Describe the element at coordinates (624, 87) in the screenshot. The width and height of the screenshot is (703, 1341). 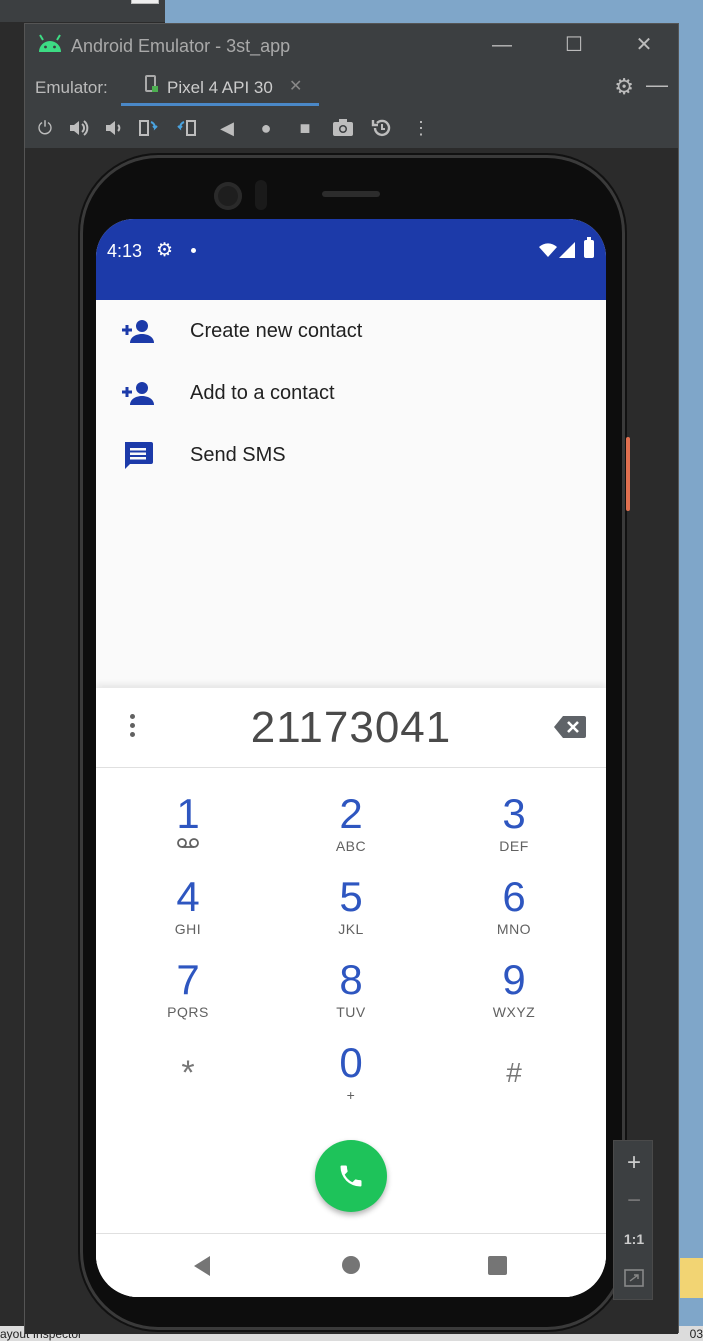
I see `settings-gear-icon: ⚙` at that location.